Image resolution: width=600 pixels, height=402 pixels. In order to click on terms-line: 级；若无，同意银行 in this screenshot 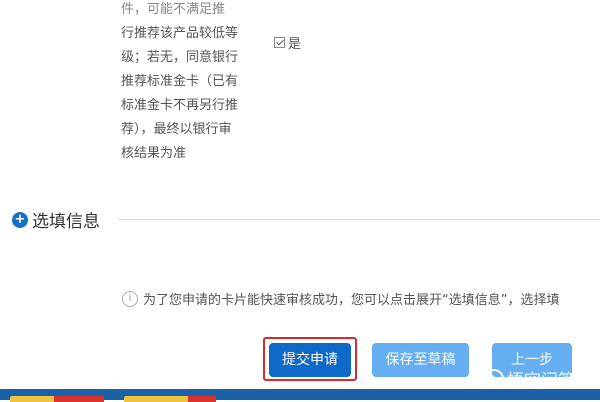, I will do `click(180, 57)`.